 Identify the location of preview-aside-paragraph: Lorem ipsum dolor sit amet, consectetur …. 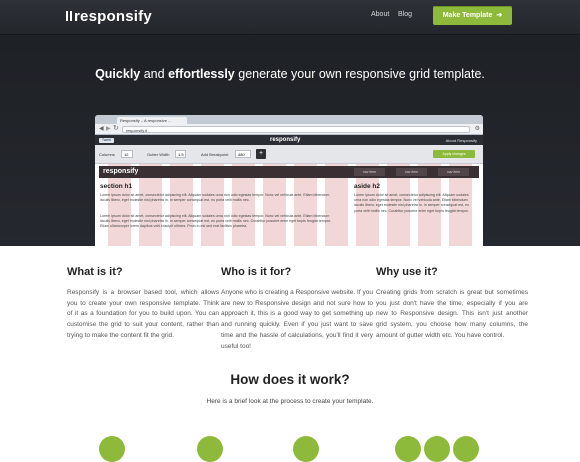
(412, 203).